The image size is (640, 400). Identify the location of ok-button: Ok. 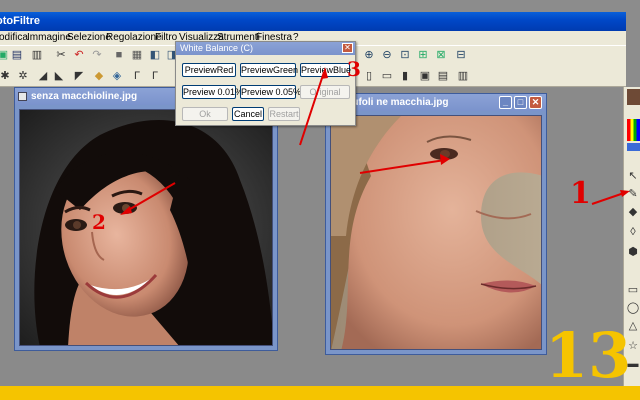
(205, 114).